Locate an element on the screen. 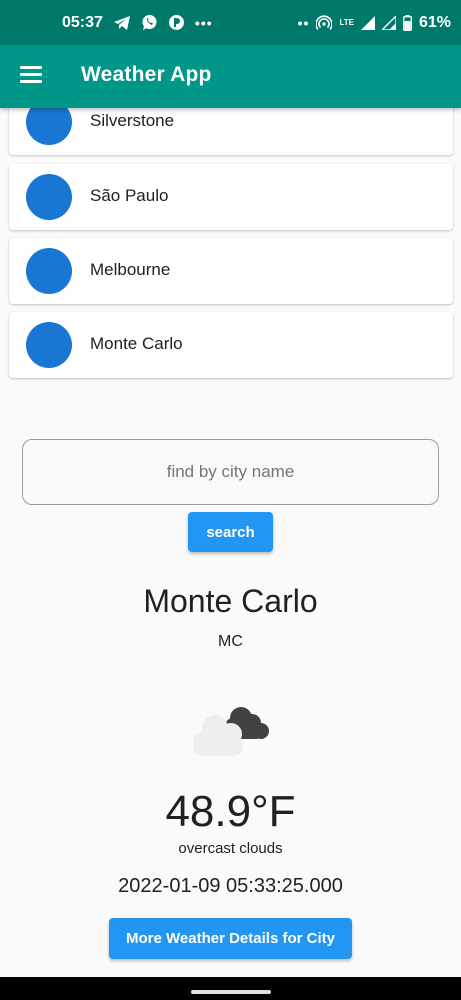 The height and width of the screenshot is (1000, 461). city-name: Silverstone is located at coordinates (132, 120).